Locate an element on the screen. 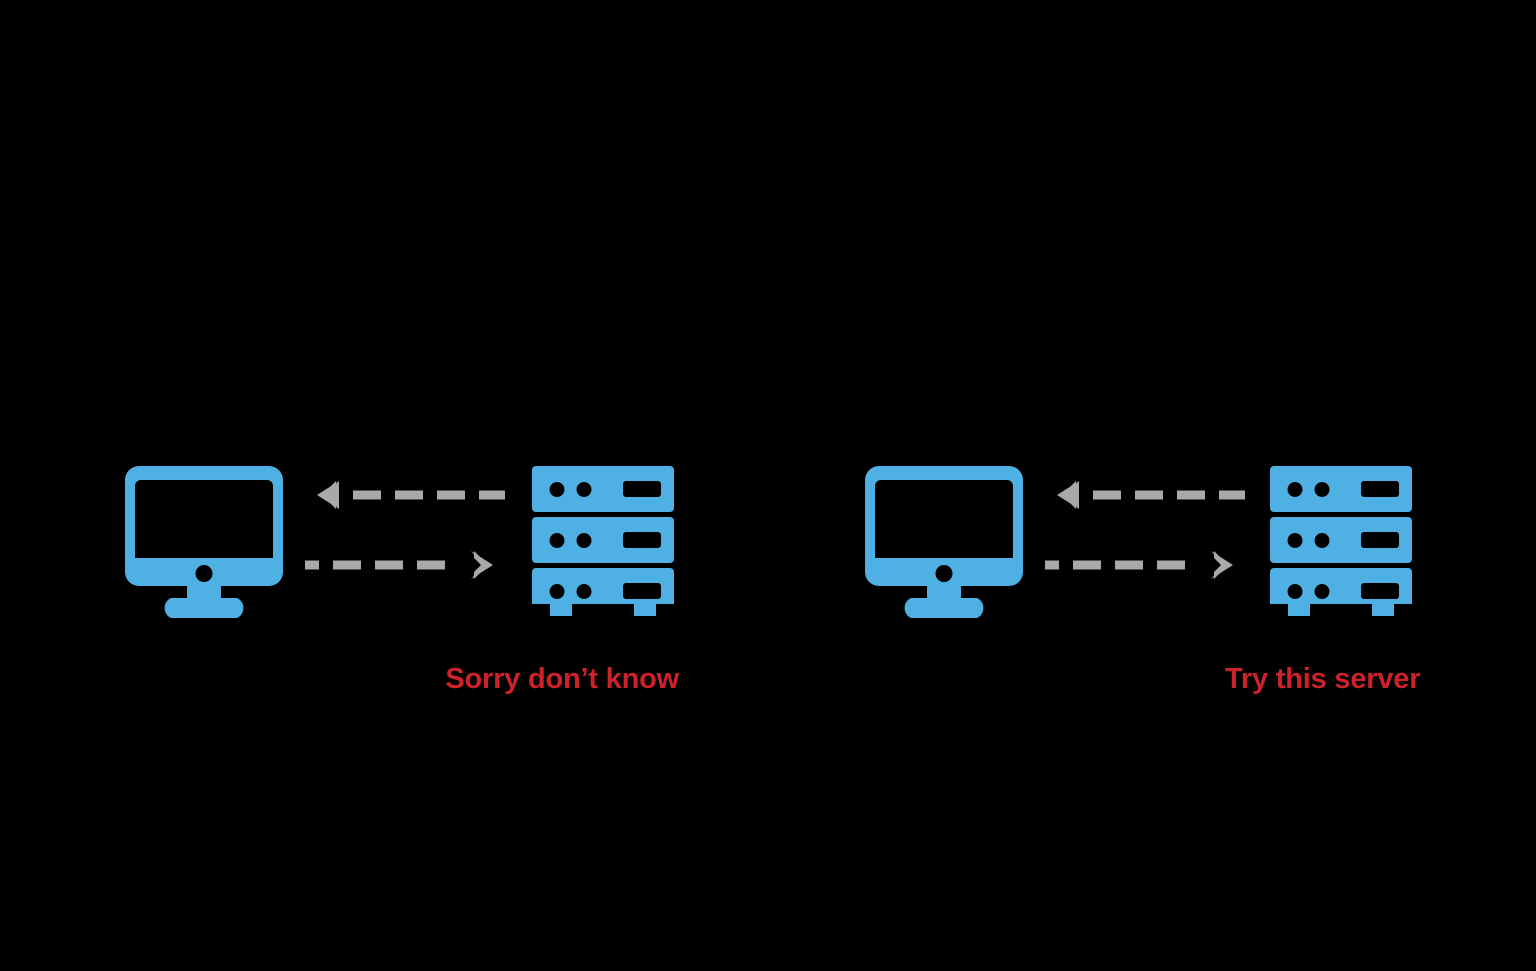  scene-caption-no-answer: Sorry don’t know is located at coordinates (562, 679).